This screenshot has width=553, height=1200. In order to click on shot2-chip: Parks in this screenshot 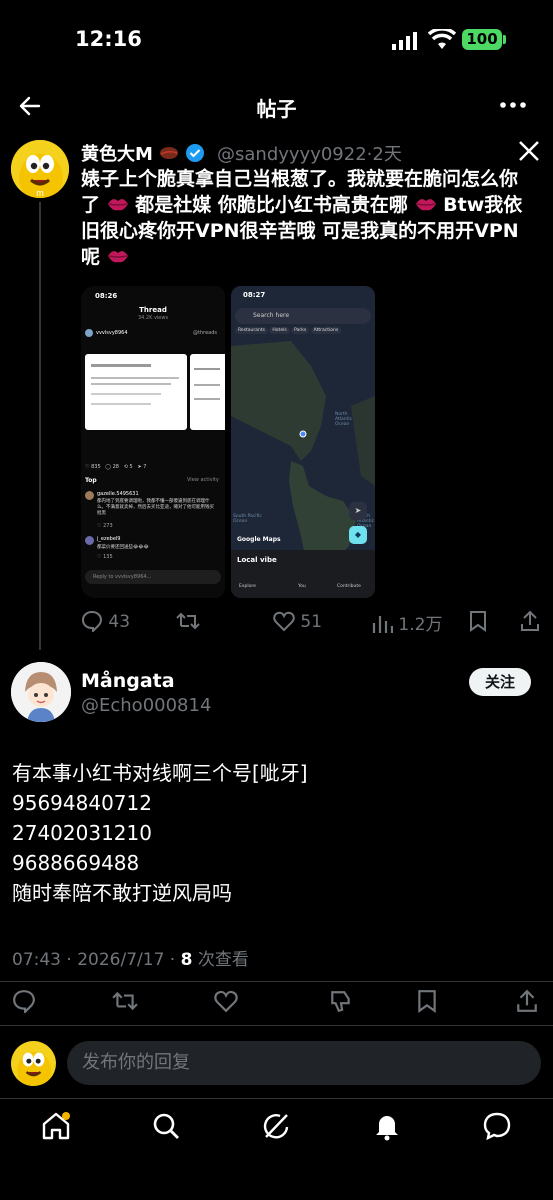, I will do `click(300, 330)`.